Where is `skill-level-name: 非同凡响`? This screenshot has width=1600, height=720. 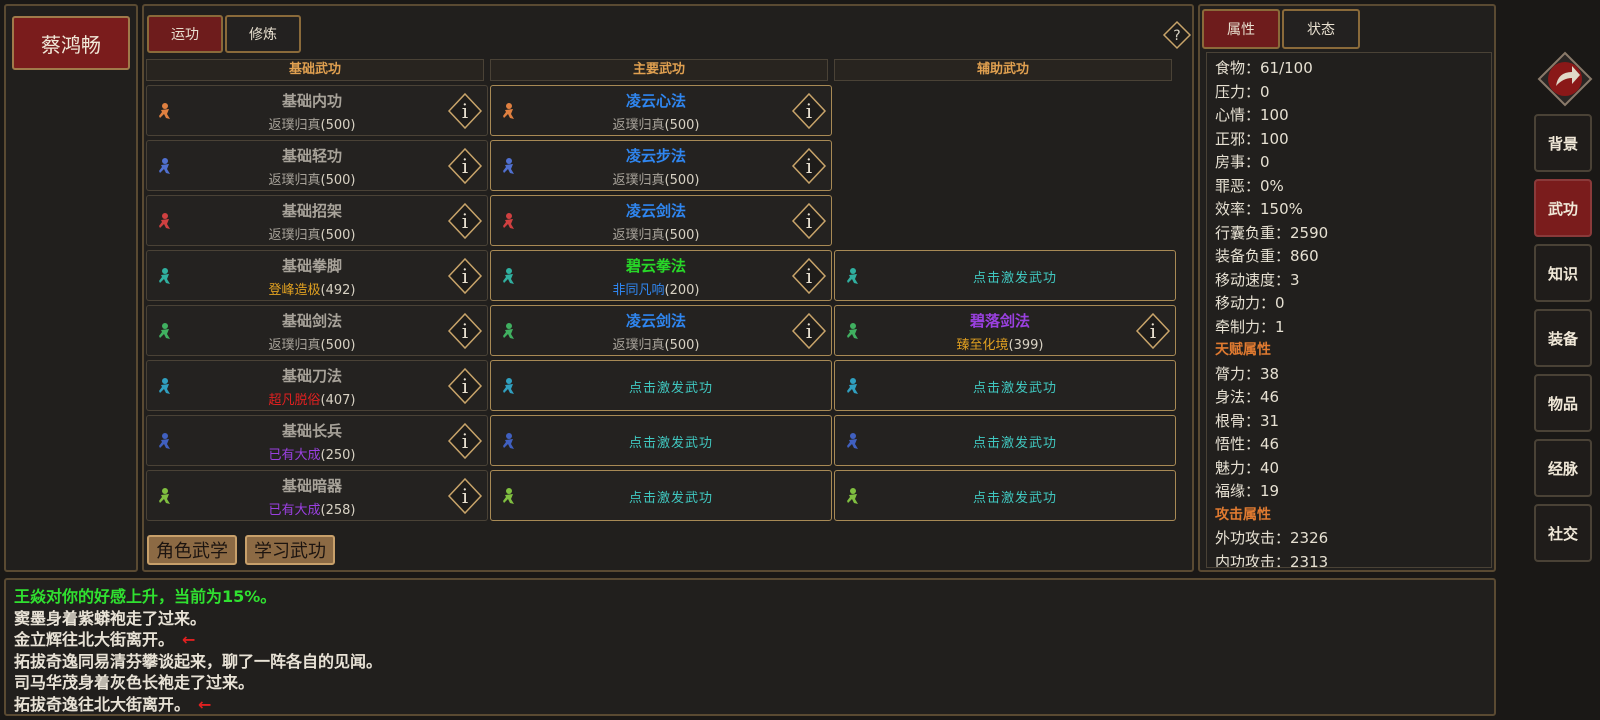
skill-level-name: 非同凡响 is located at coordinates (638, 290).